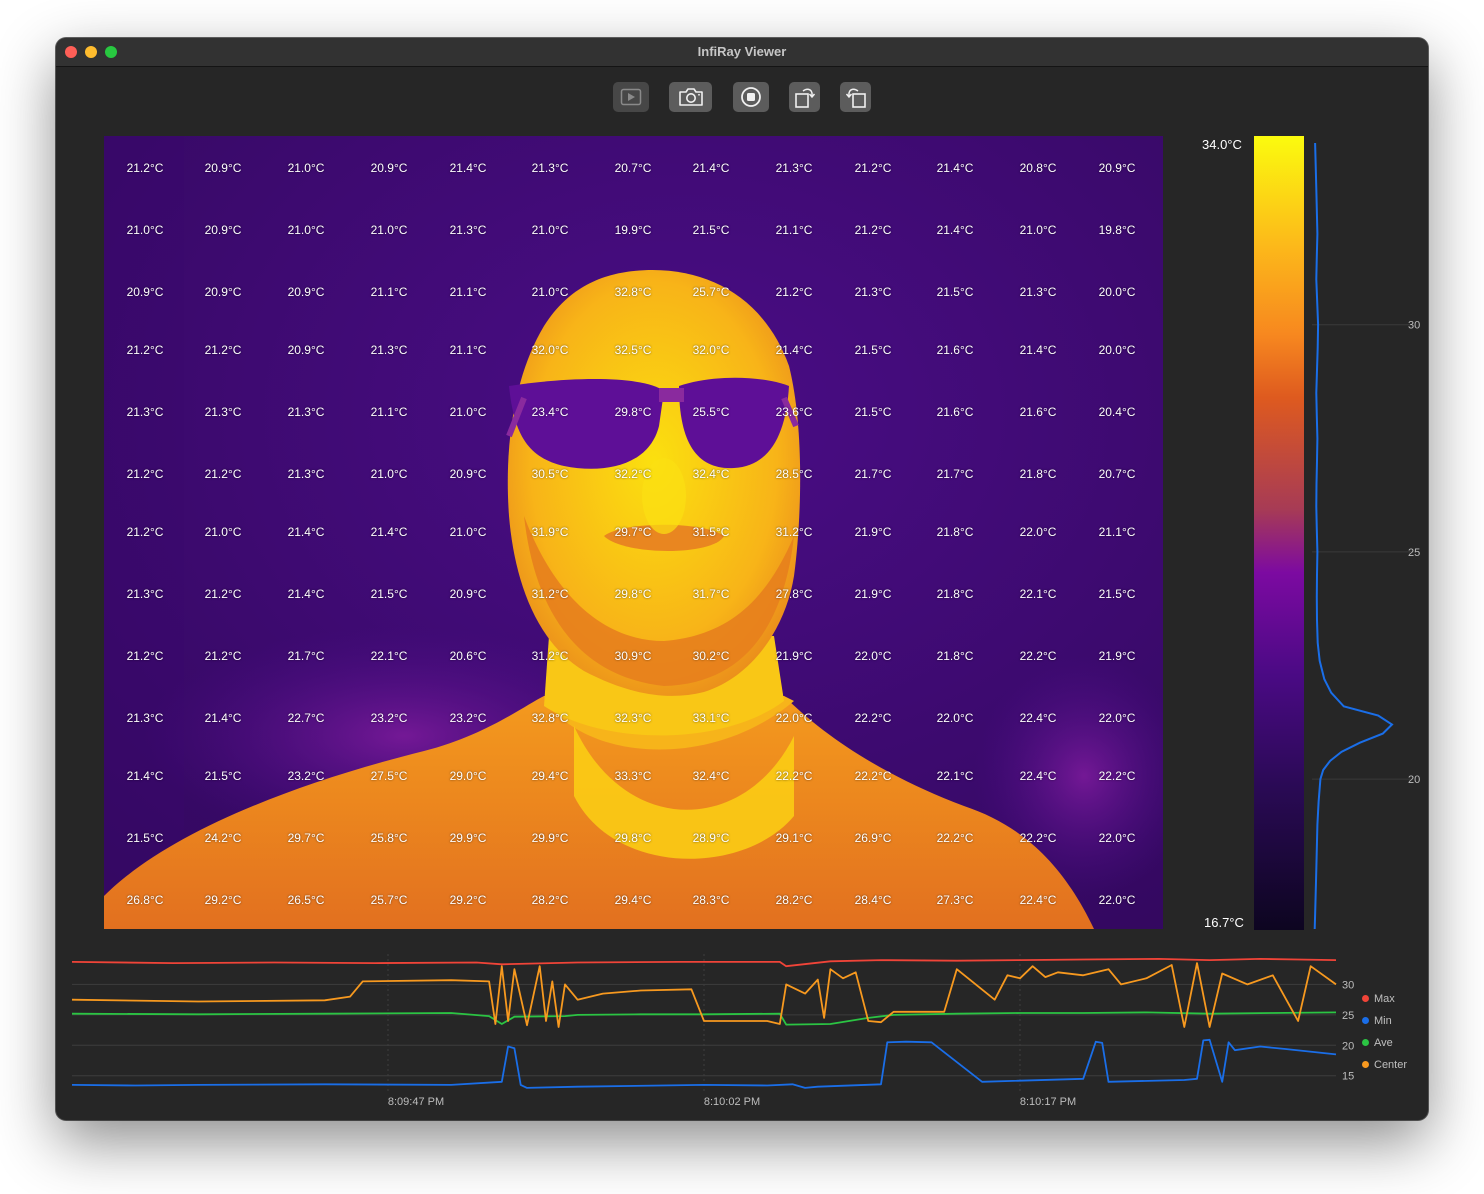  Describe the element at coordinates (1383, 1042) in the screenshot. I see `legend-label-ave: Ave` at that location.